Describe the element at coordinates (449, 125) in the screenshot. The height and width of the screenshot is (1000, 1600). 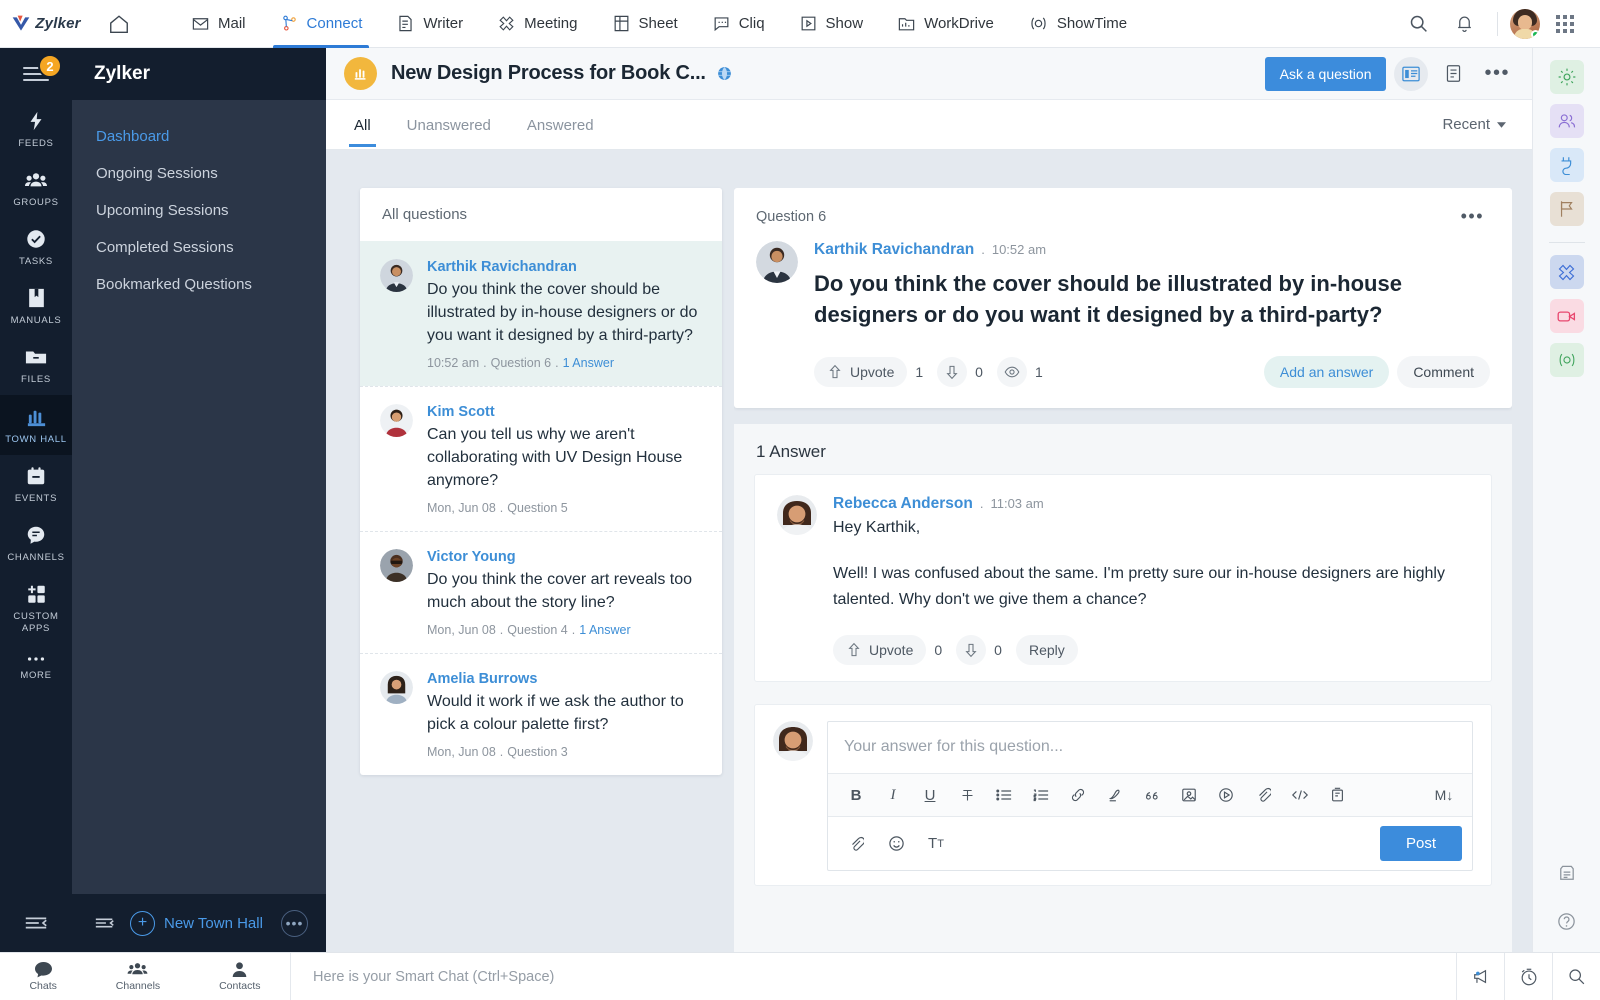
I see `tab-unanswered: Unanswered` at that location.